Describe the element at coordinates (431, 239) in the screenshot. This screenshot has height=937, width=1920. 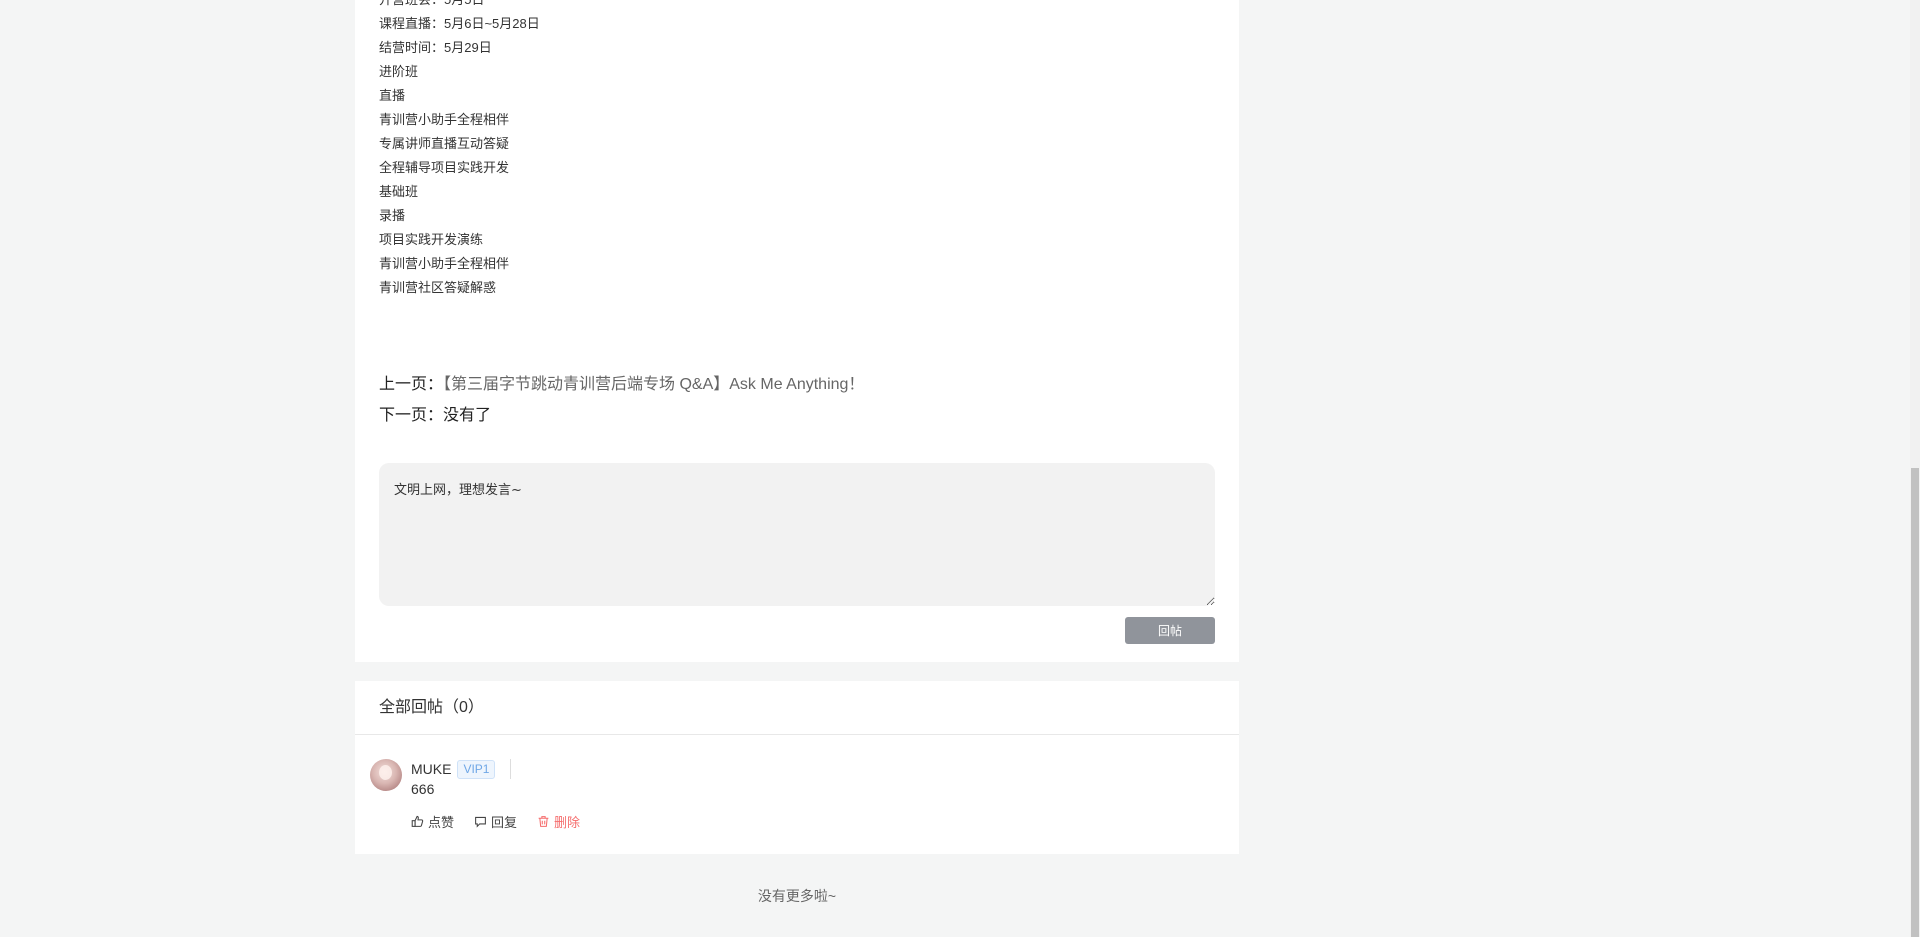
I see `content-line: 项目实践开发演练` at that location.